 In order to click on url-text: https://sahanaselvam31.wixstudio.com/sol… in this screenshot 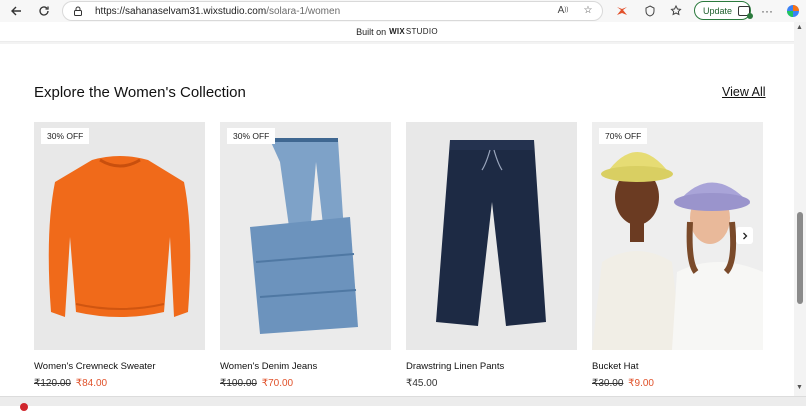, I will do `click(217, 11)`.